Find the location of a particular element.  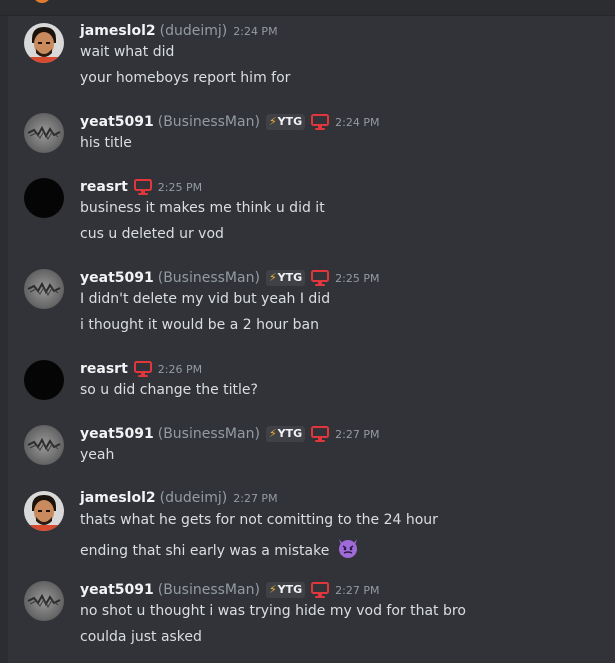

message-text: business it makes me think u did it is located at coordinates (202, 208).